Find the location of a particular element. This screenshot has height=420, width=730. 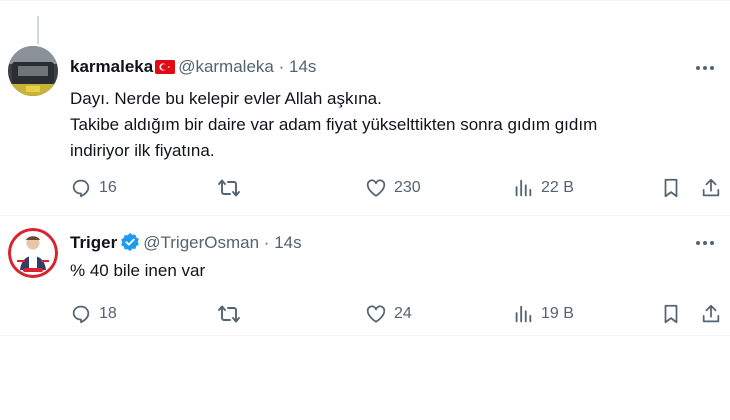

display-name: karmaleka is located at coordinates (111, 66).